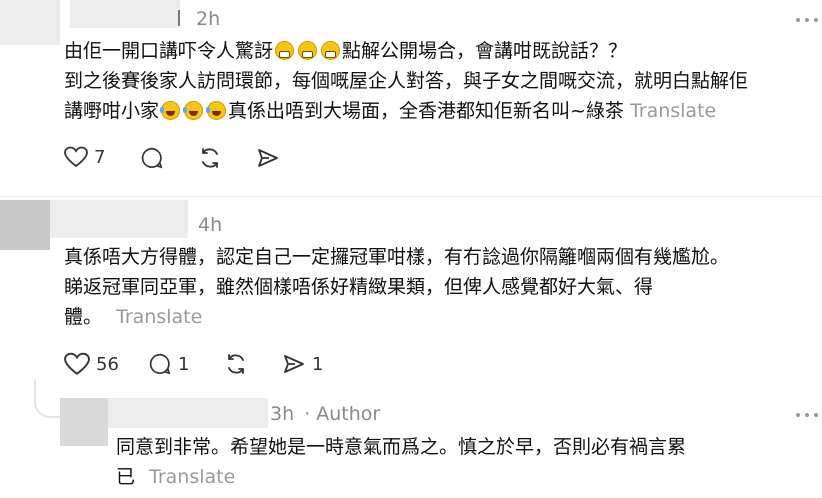 The image size is (822, 498). What do you see at coordinates (169, 51) in the screenshot?
I see `comment-line: 由佢一開口講吓令人驚訝` at bounding box center [169, 51].